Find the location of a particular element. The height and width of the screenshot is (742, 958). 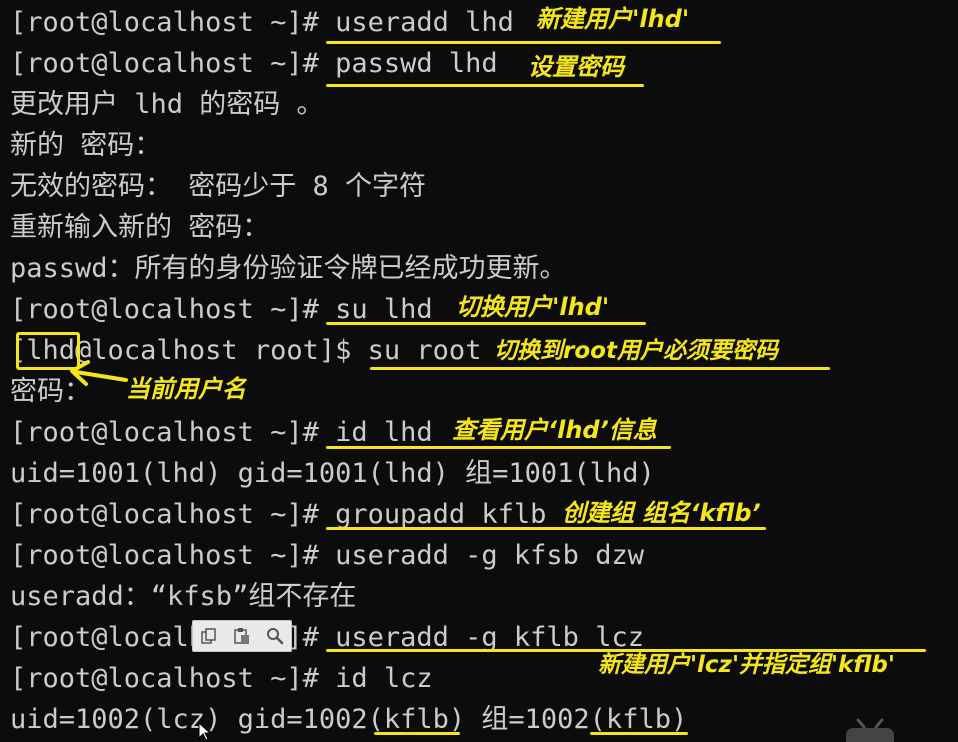

terminal-line: useradd：“kfsb”组不存在 is located at coordinates (183, 597).